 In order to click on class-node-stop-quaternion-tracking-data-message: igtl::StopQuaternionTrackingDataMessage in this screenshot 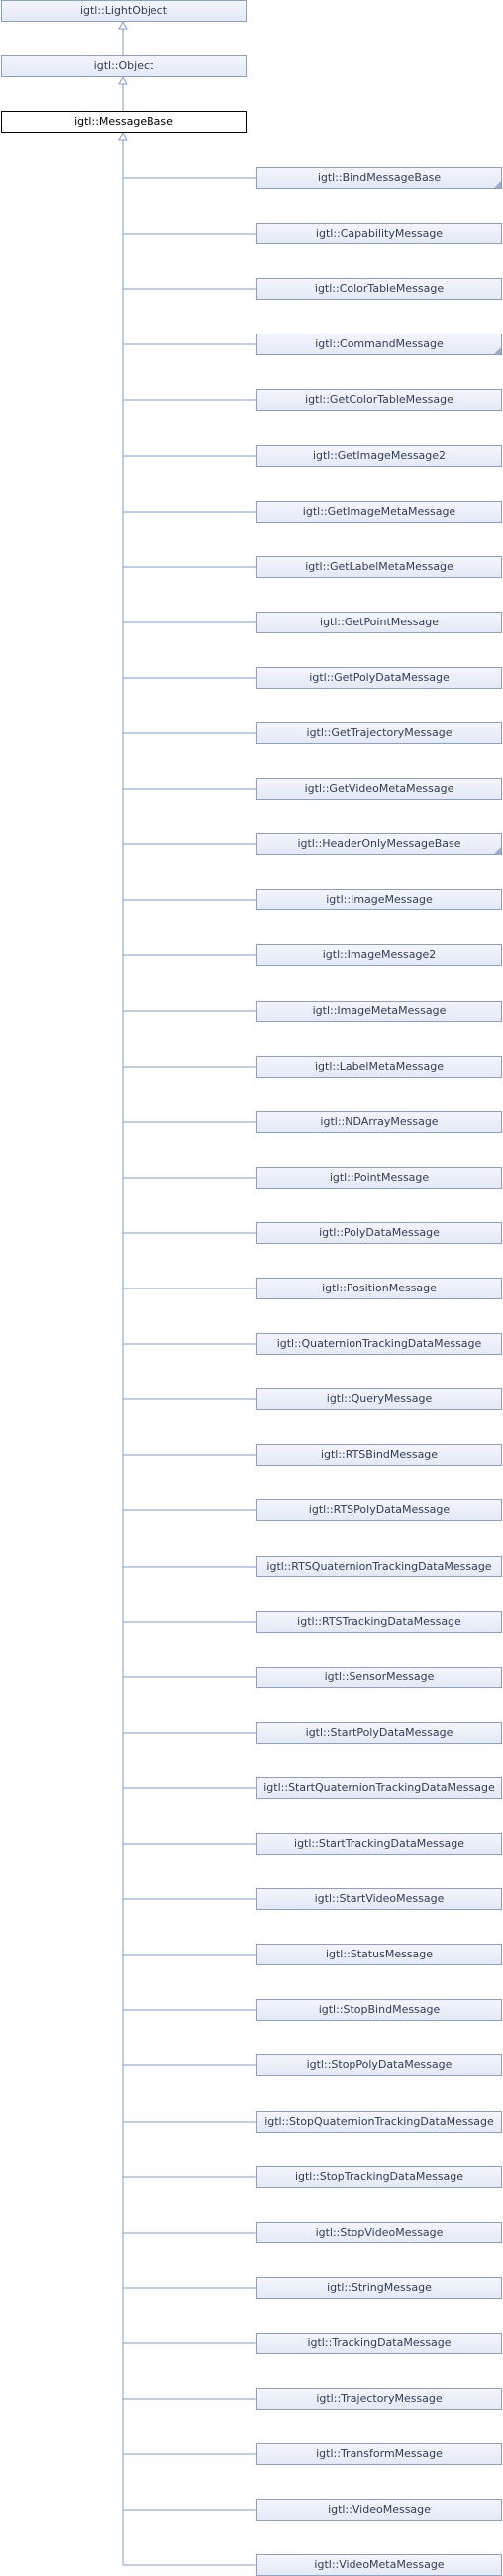, I will do `click(379, 2122)`.